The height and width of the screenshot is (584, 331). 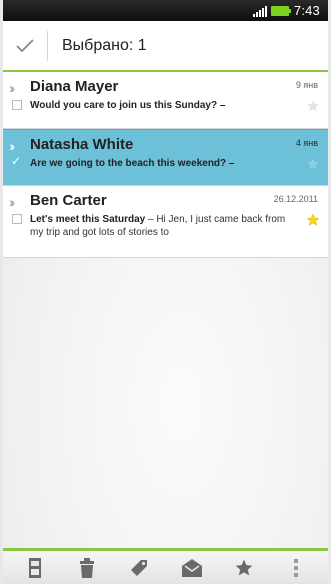 I want to click on select-checkbox-checked: ✓, so click(x=16, y=161).